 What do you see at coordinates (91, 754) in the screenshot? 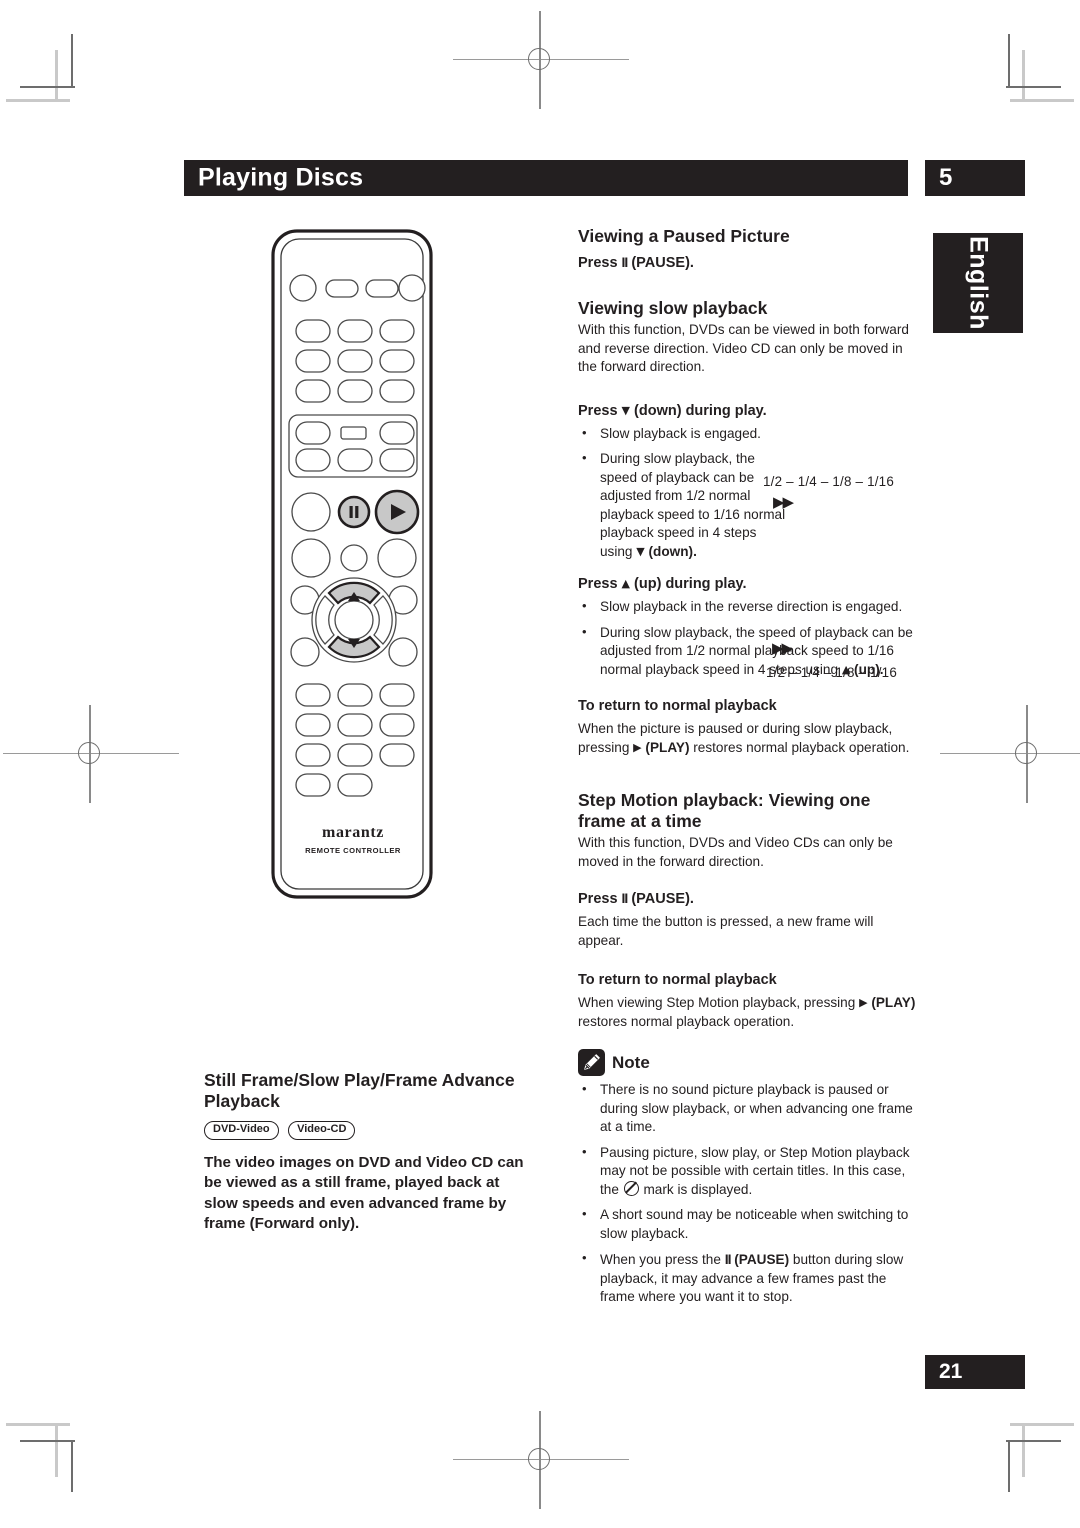
I see `registration-mark-left` at bounding box center [91, 754].